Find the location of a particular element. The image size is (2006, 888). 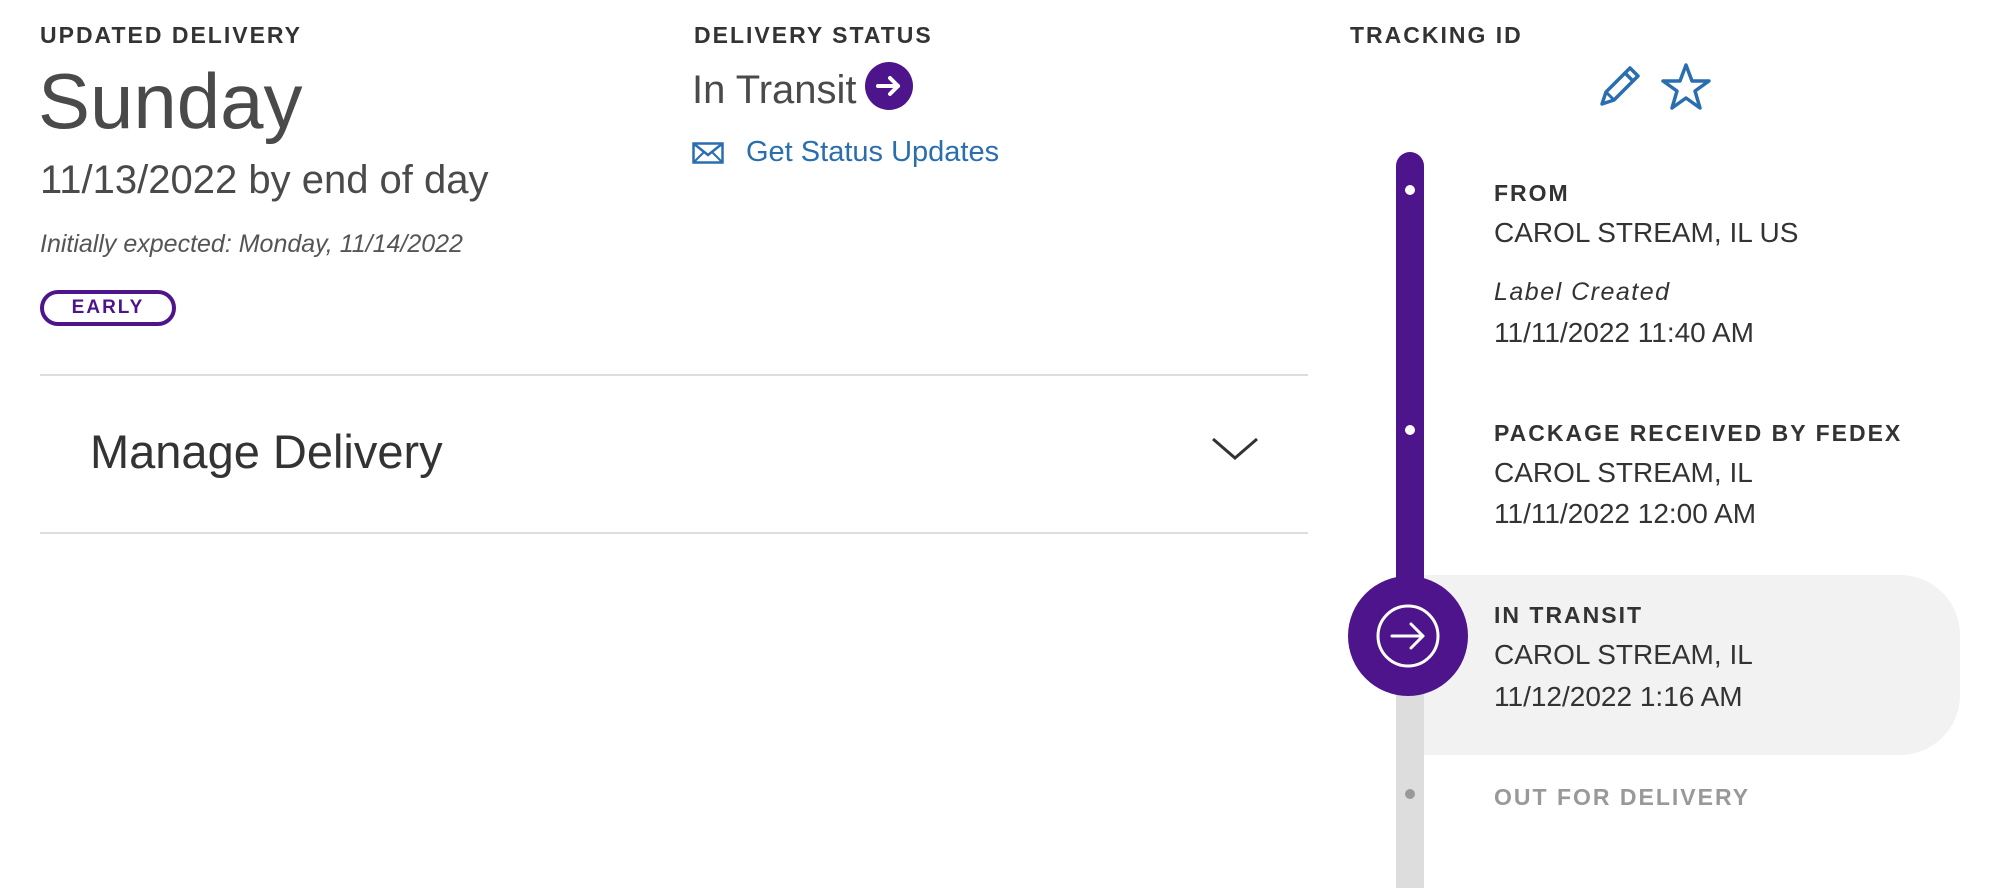

current-step-node is located at coordinates (1408, 636).